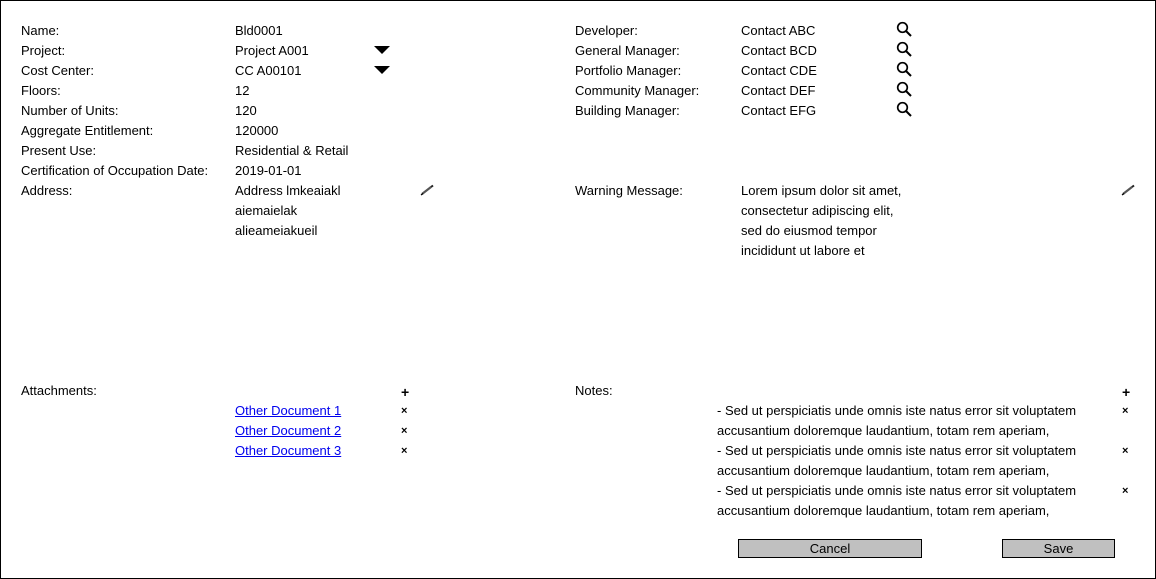 The height and width of the screenshot is (579, 1156). What do you see at coordinates (778, 30) in the screenshot?
I see `contact-developer-value: Contact ABC` at bounding box center [778, 30].